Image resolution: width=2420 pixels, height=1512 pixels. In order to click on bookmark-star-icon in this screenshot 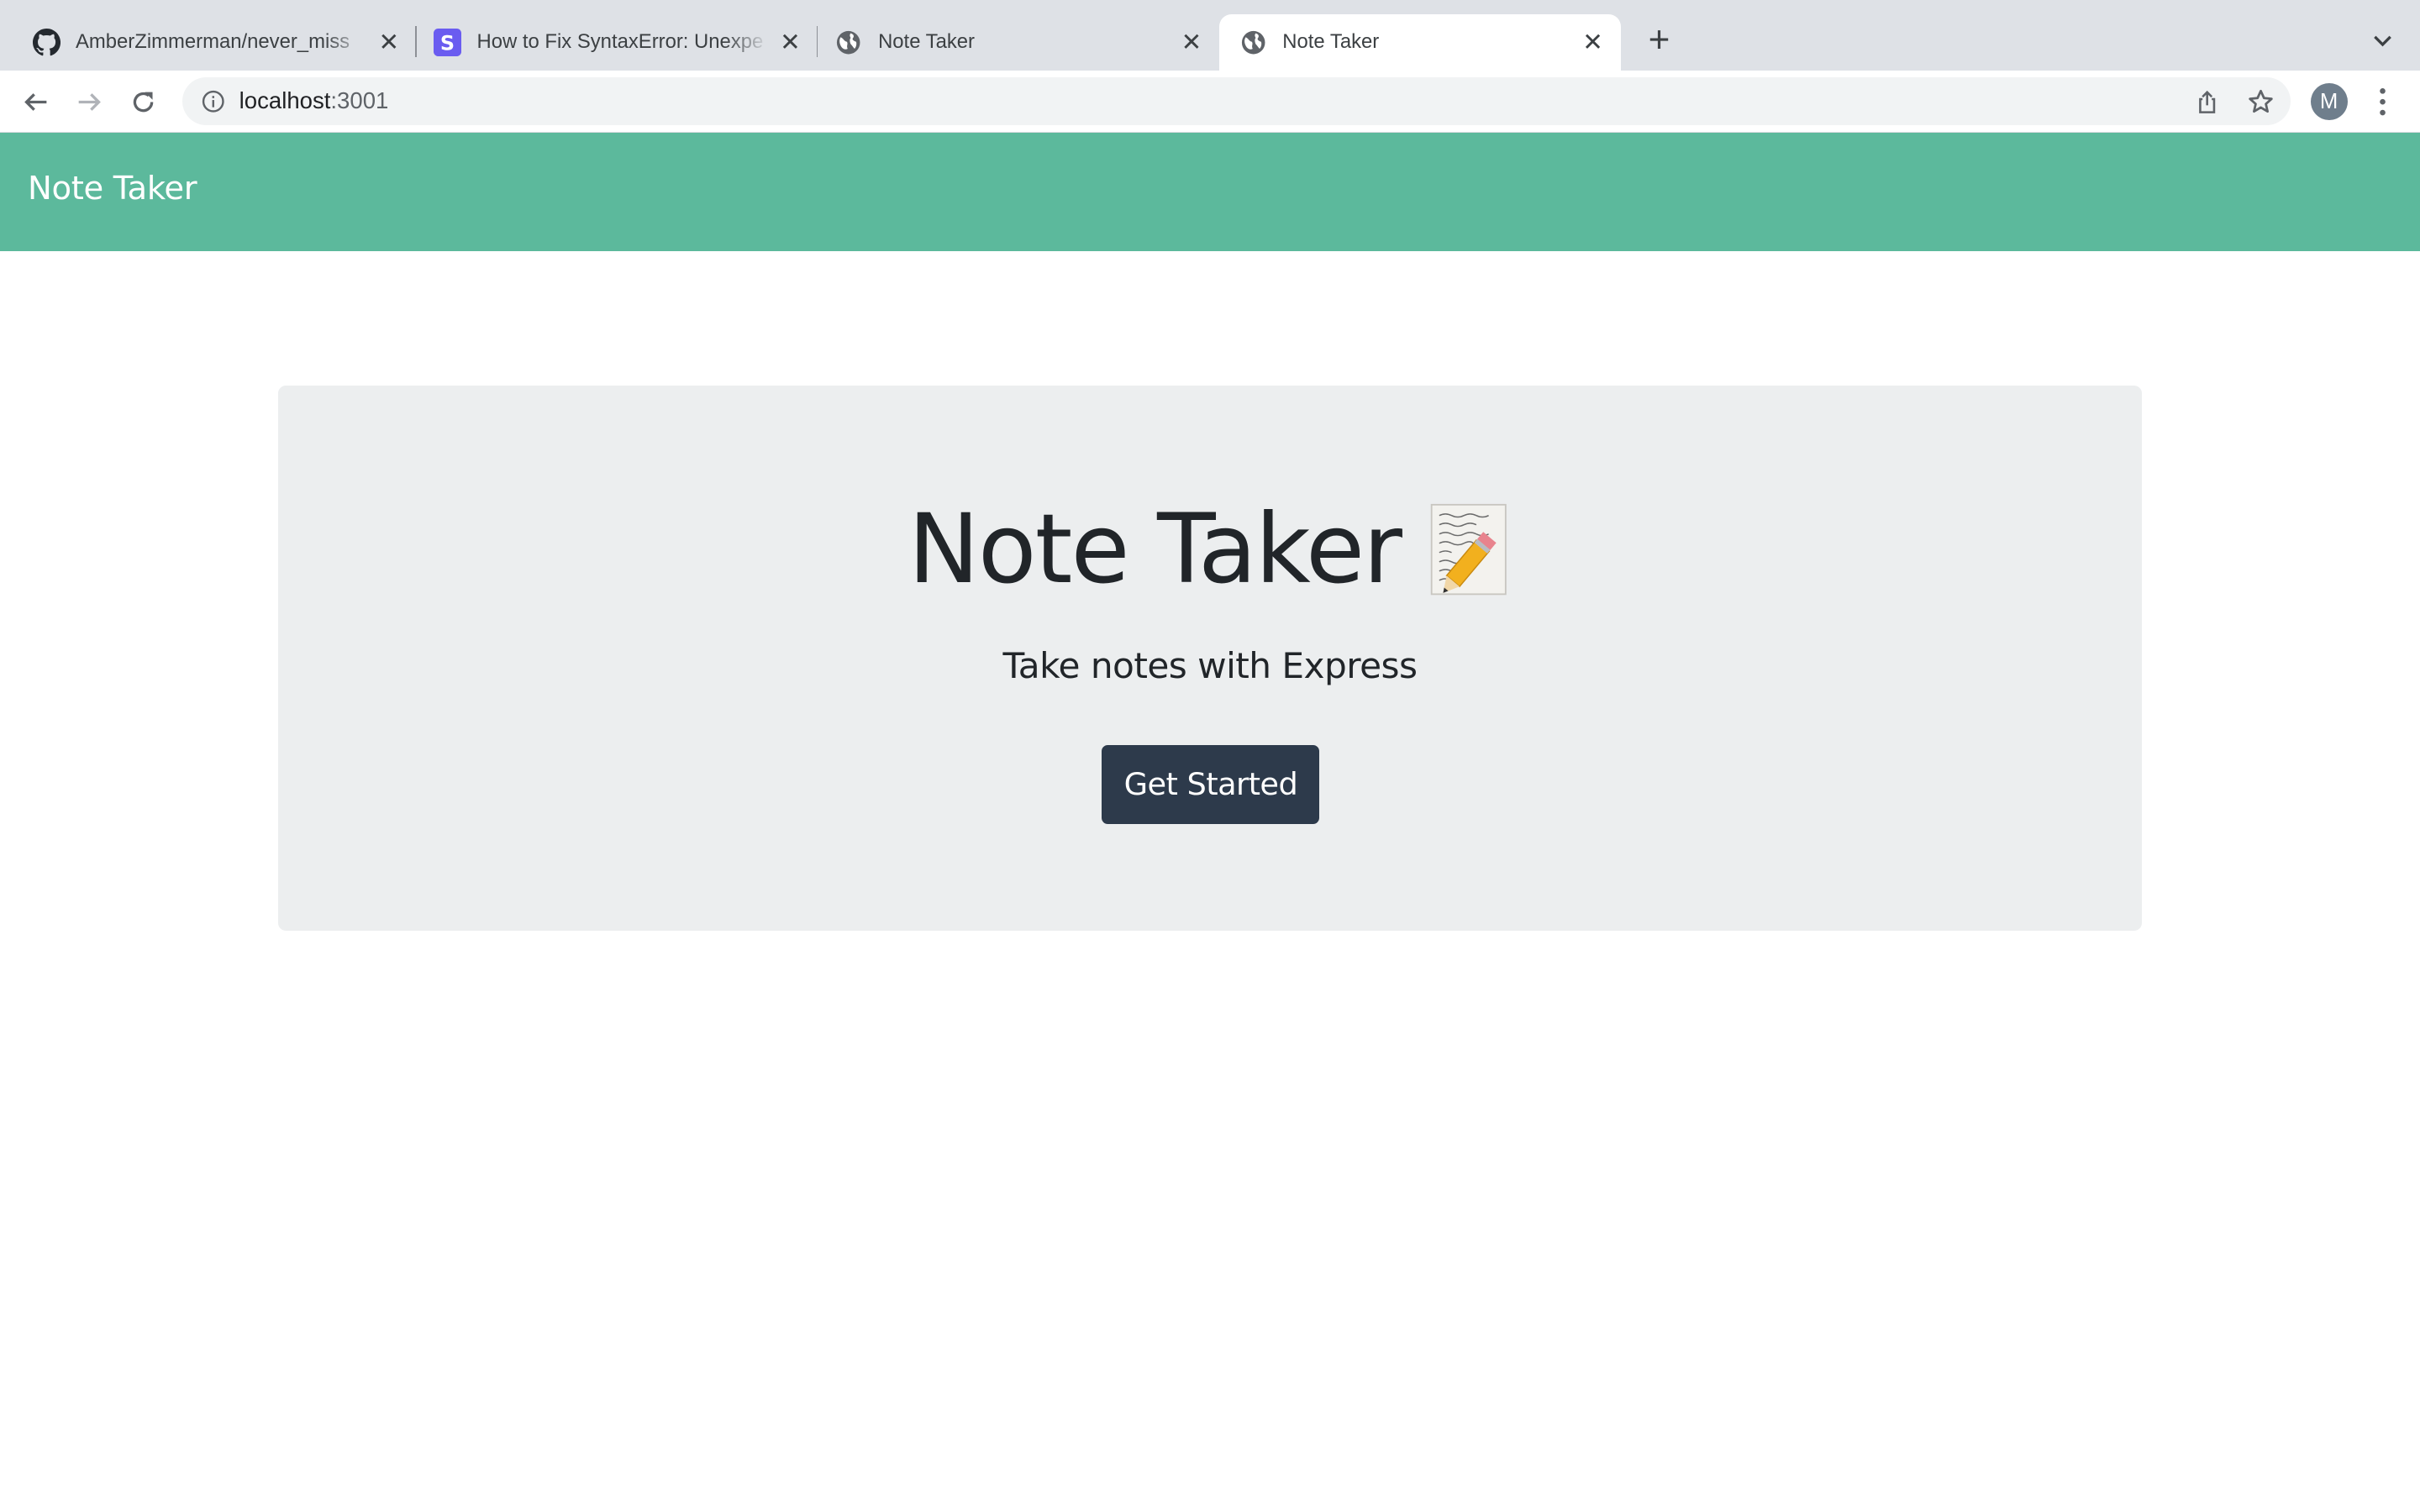, I will do `click(2261, 102)`.